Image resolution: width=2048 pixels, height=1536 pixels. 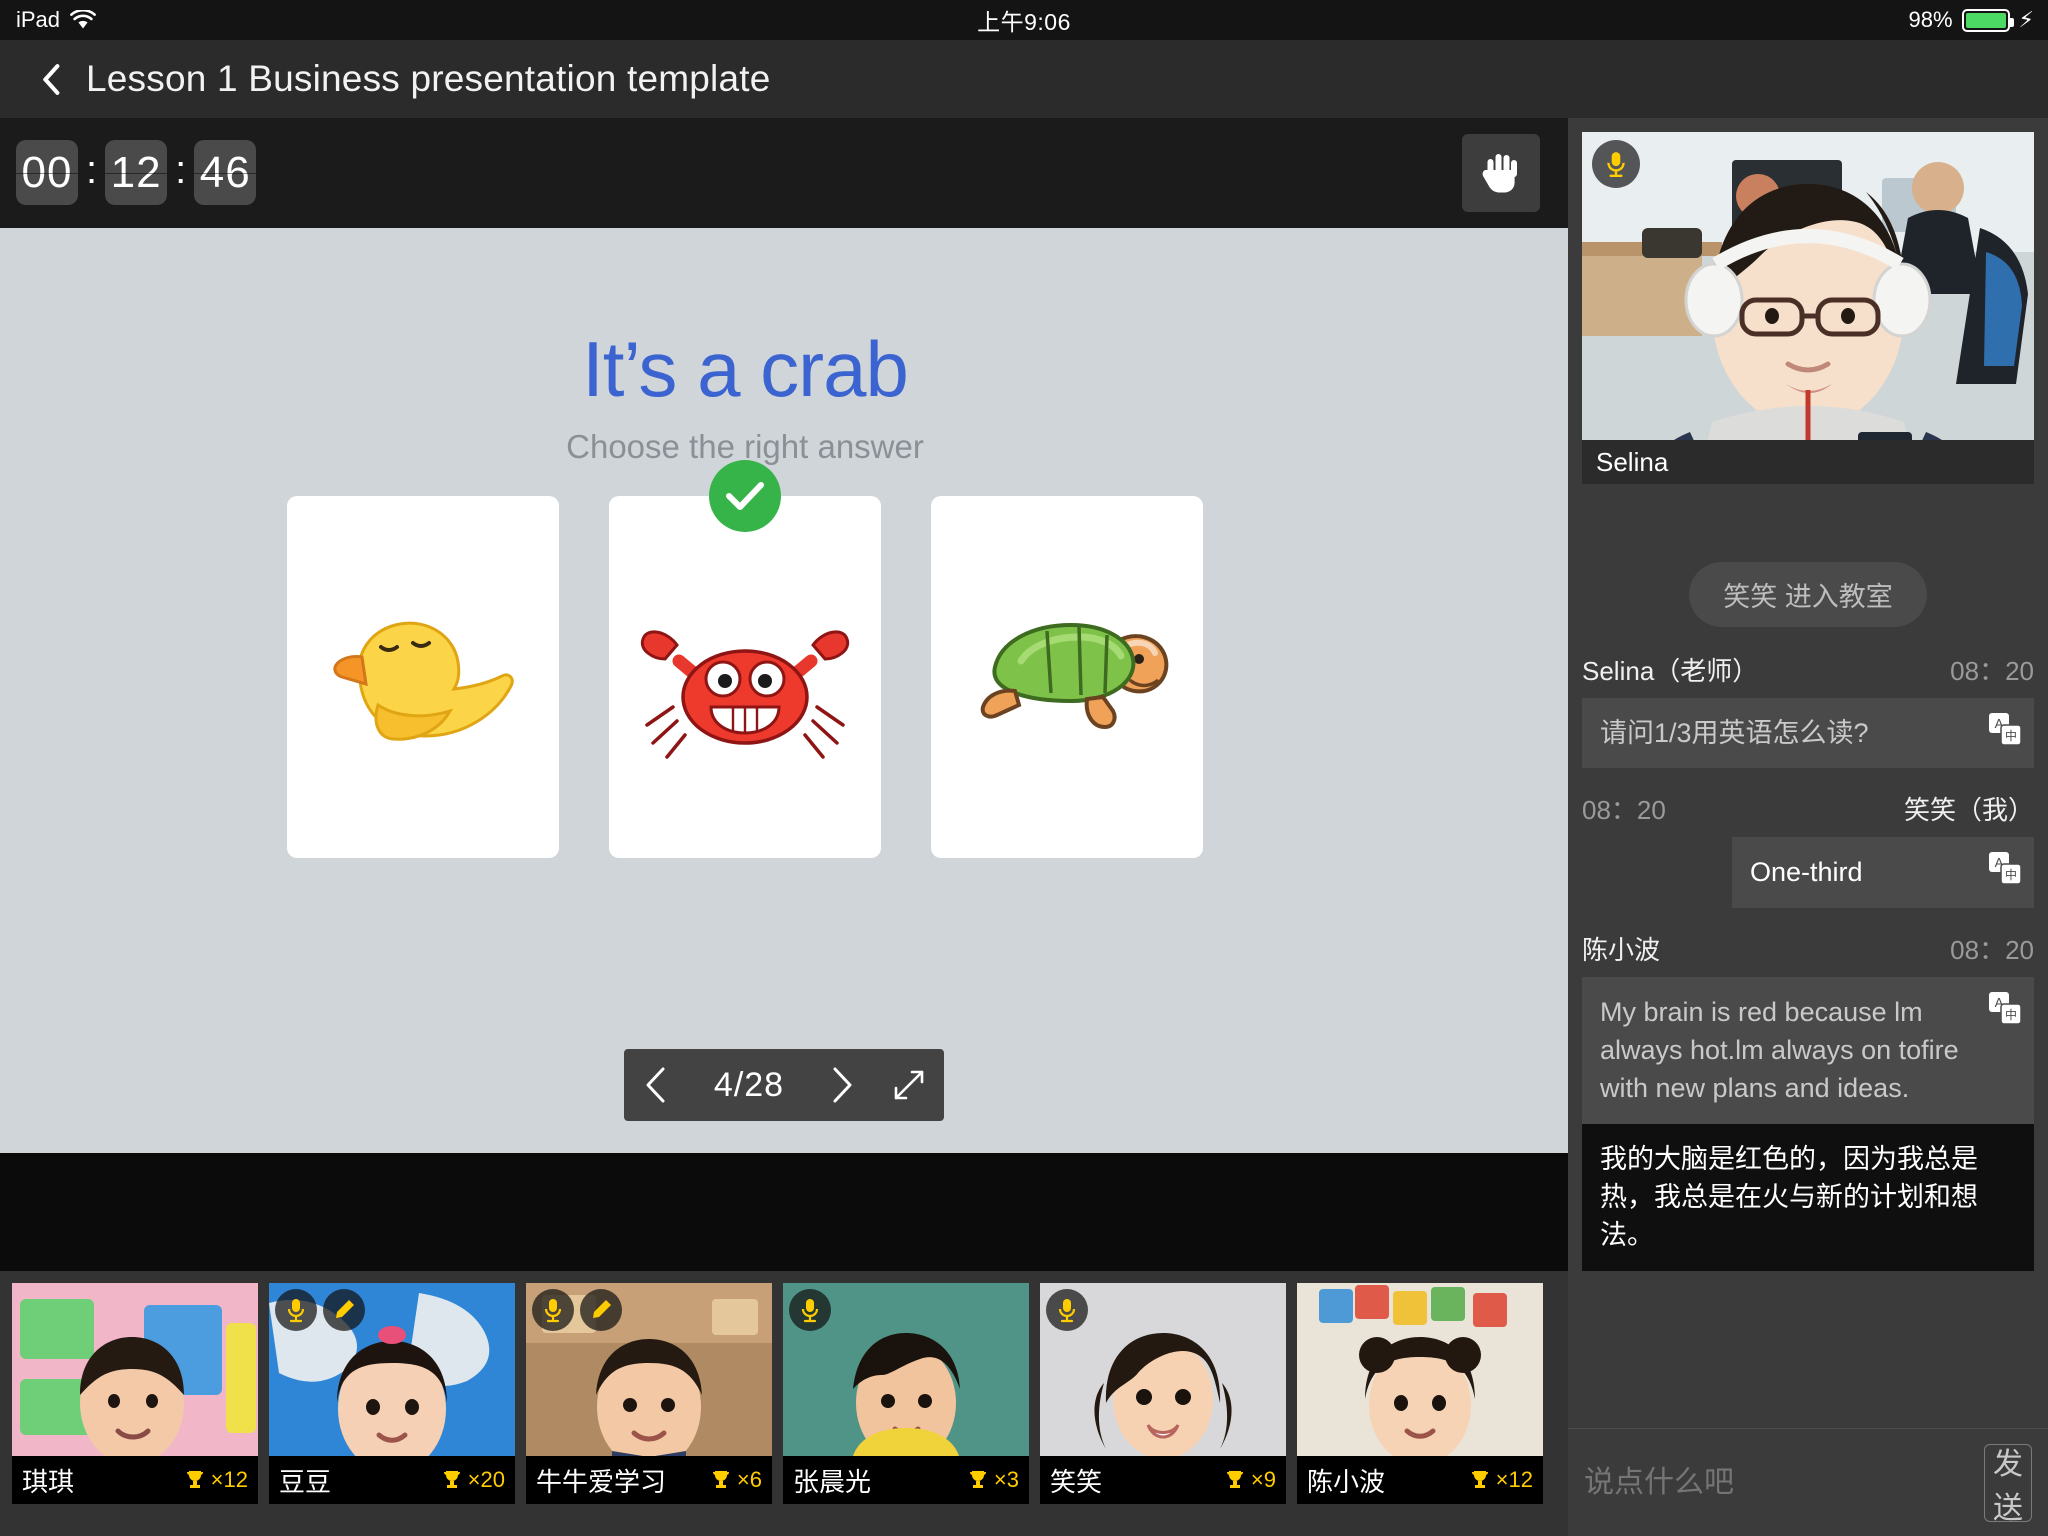 What do you see at coordinates (48, 1481) in the screenshot?
I see `student-name: 琪琪` at bounding box center [48, 1481].